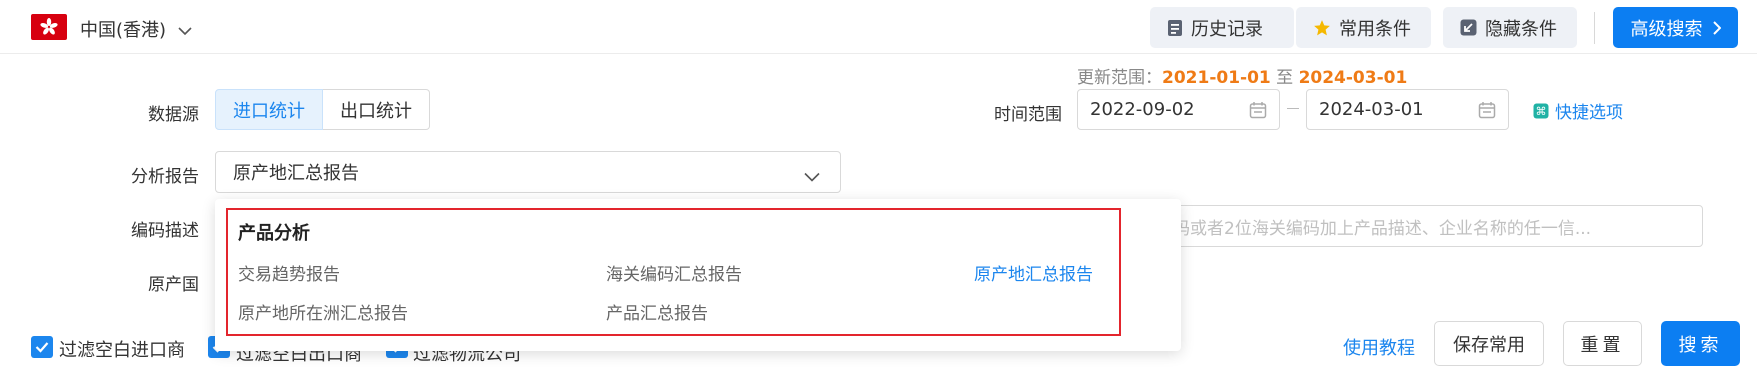 The image size is (1757, 375). I want to click on datasource-toggle: 进口统计 出口统计, so click(322, 109).